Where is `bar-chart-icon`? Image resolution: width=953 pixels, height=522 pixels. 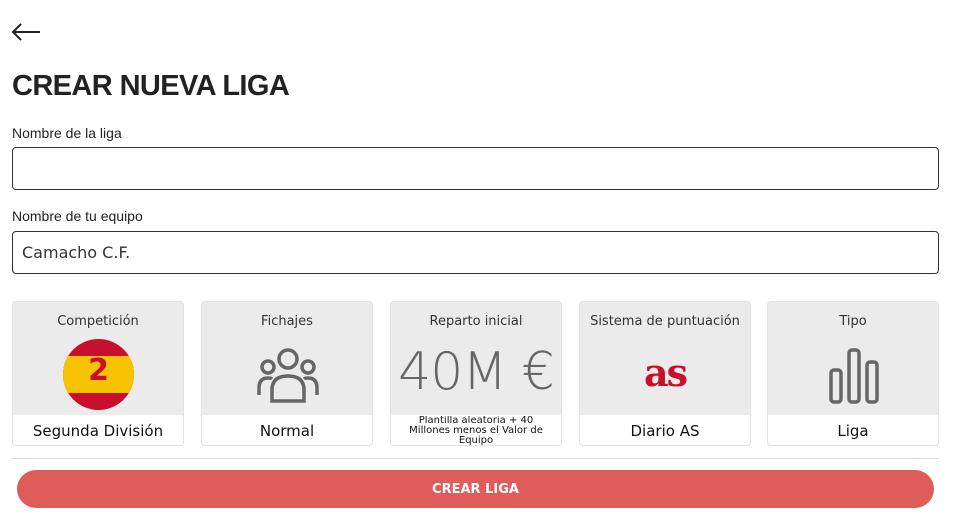
bar-chart-icon is located at coordinates (854, 376).